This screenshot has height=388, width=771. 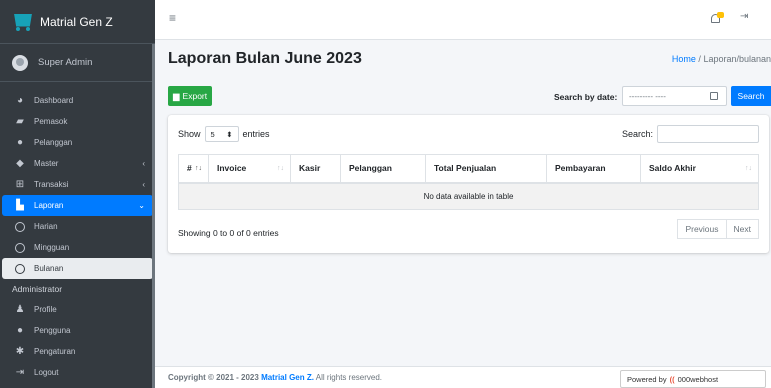 I want to click on breadcrumb: Home / Laporan/bulanan, so click(x=721, y=59).